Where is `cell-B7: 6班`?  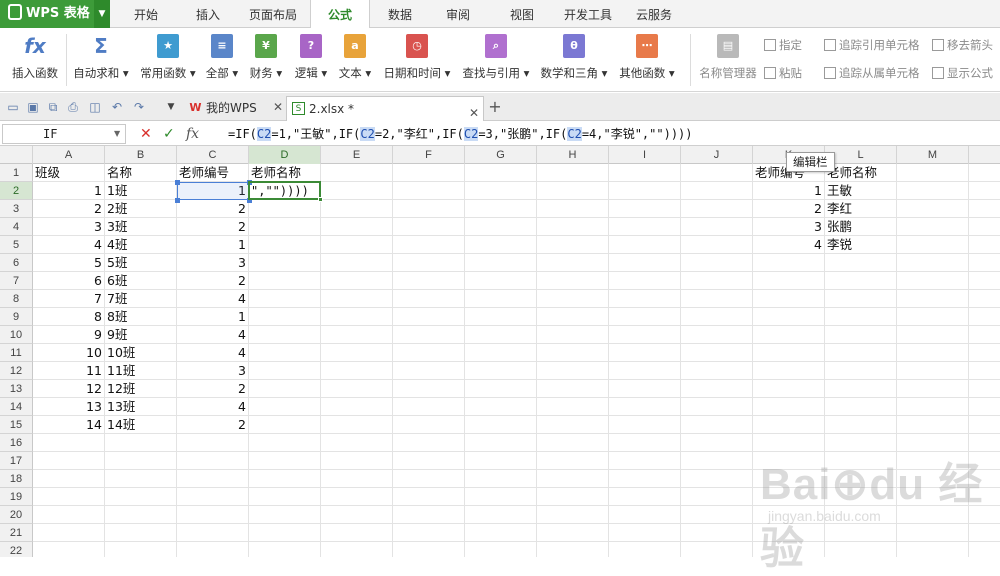
cell-B7: 6班 is located at coordinates (141, 281).